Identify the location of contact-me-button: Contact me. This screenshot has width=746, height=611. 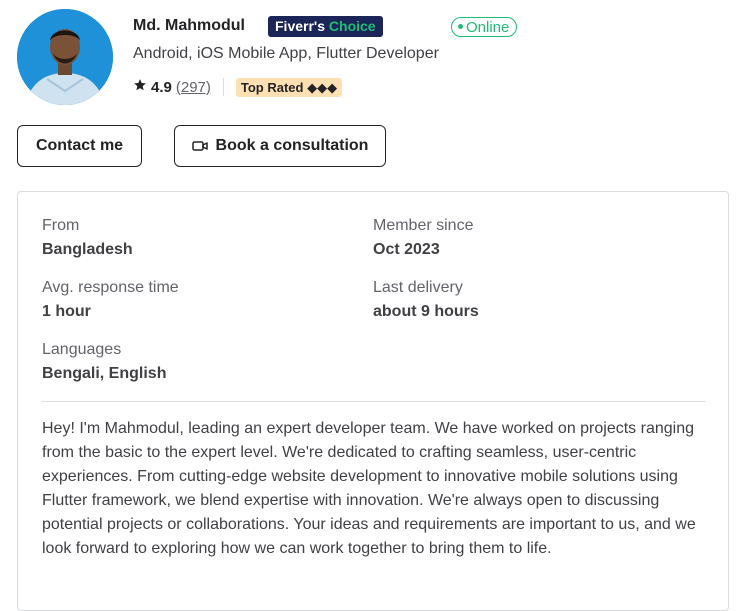
(79, 146).